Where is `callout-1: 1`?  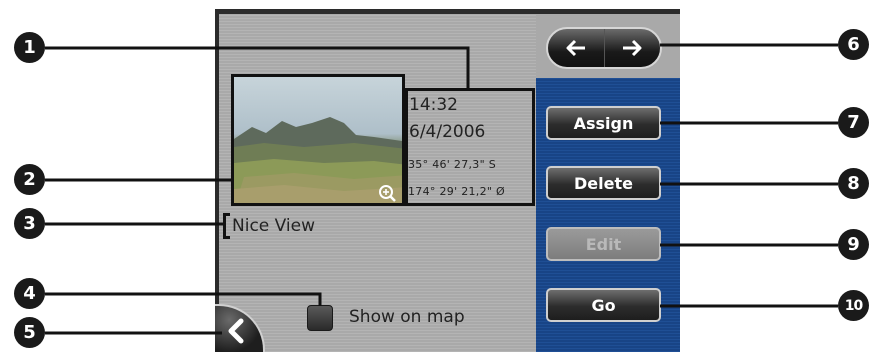
callout-1: 1 is located at coordinates (29, 47).